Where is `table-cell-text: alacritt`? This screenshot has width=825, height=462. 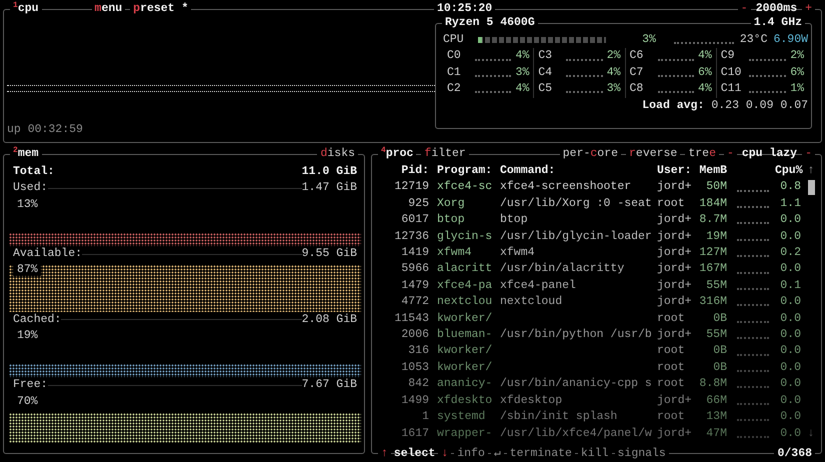
table-cell-text: alacritt is located at coordinates (465, 269).